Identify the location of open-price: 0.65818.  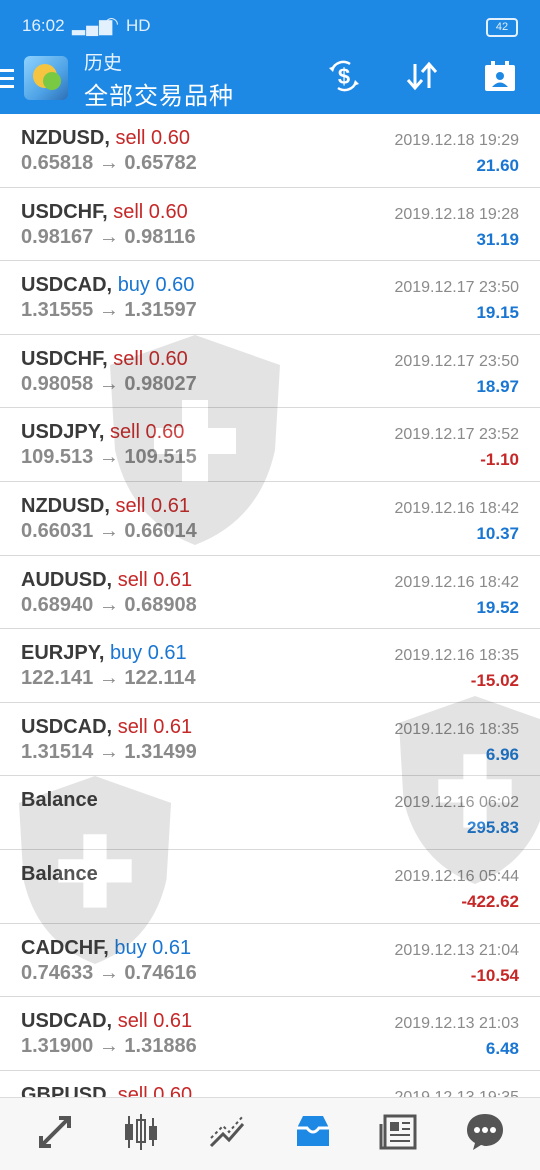
(57, 163).